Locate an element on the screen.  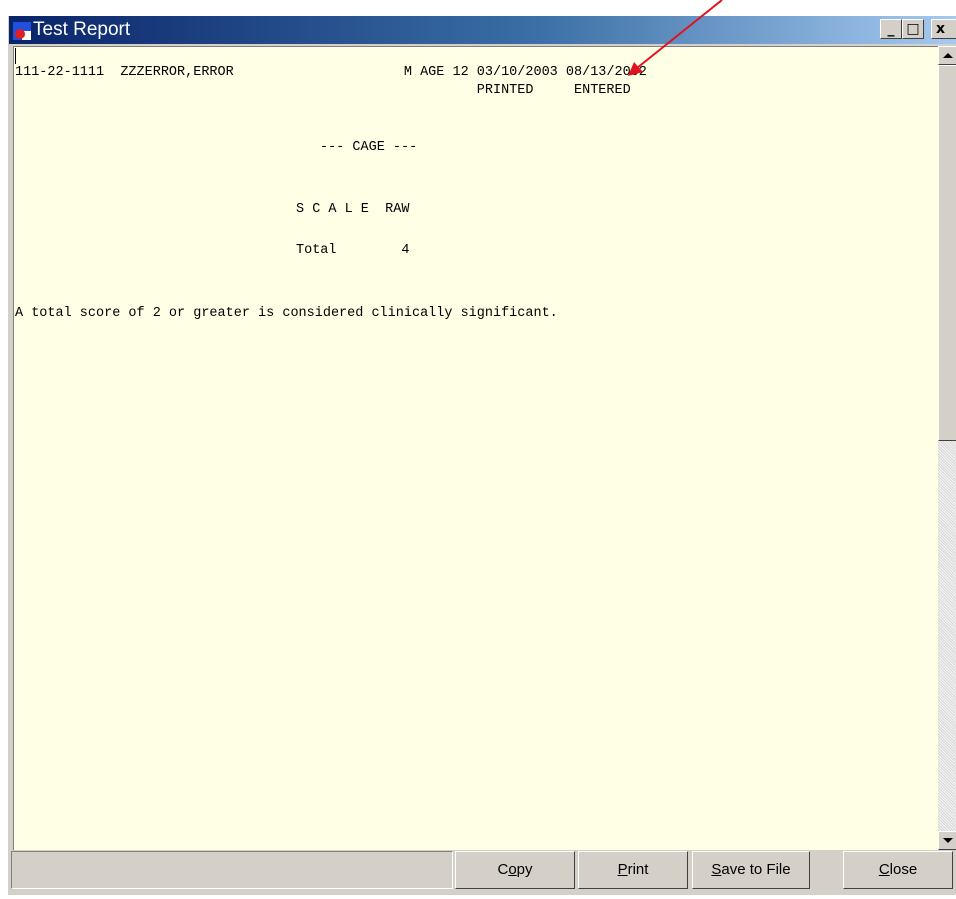
button-bar: Copy Print Save to File Close is located at coordinates (482, 872).